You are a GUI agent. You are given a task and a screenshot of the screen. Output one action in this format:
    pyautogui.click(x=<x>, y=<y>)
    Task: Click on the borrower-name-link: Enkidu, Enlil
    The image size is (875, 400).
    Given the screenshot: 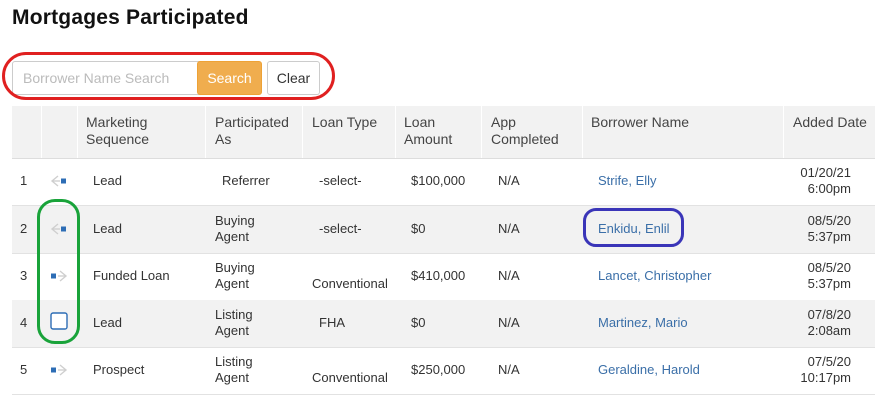 What is the action you would take?
    pyautogui.click(x=634, y=229)
    